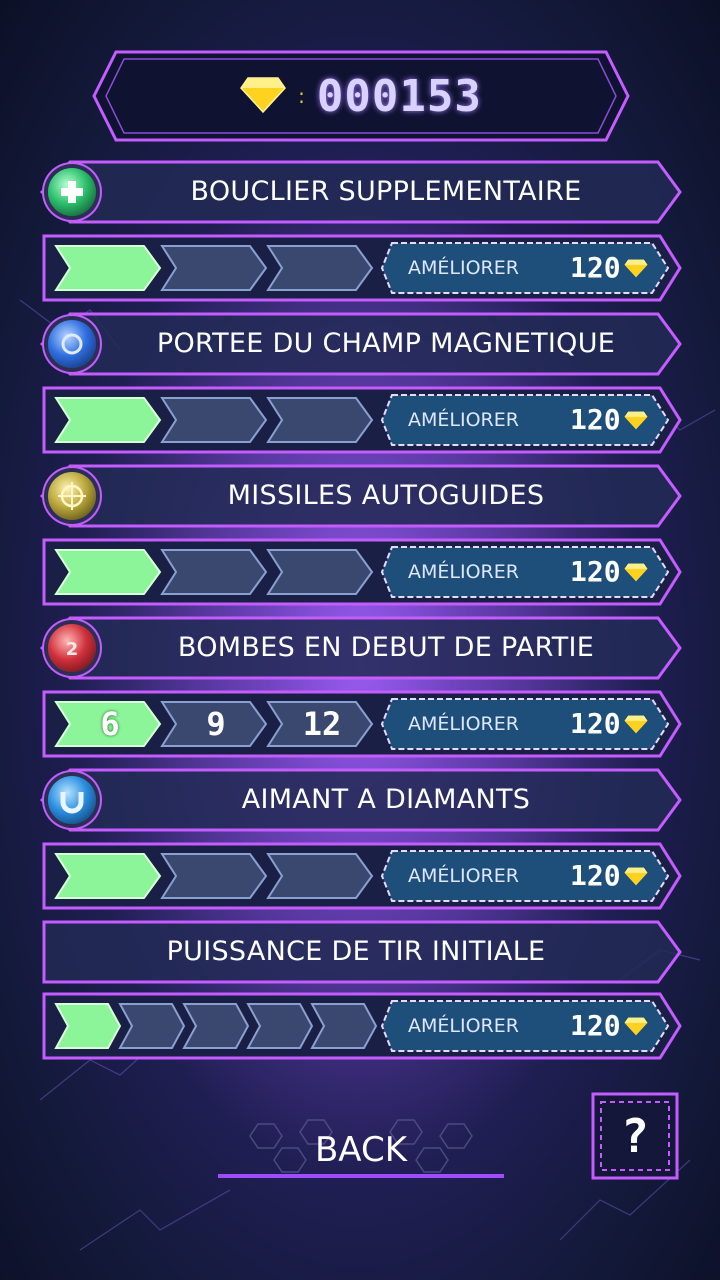  I want to click on magnet-icon, so click(72, 800).